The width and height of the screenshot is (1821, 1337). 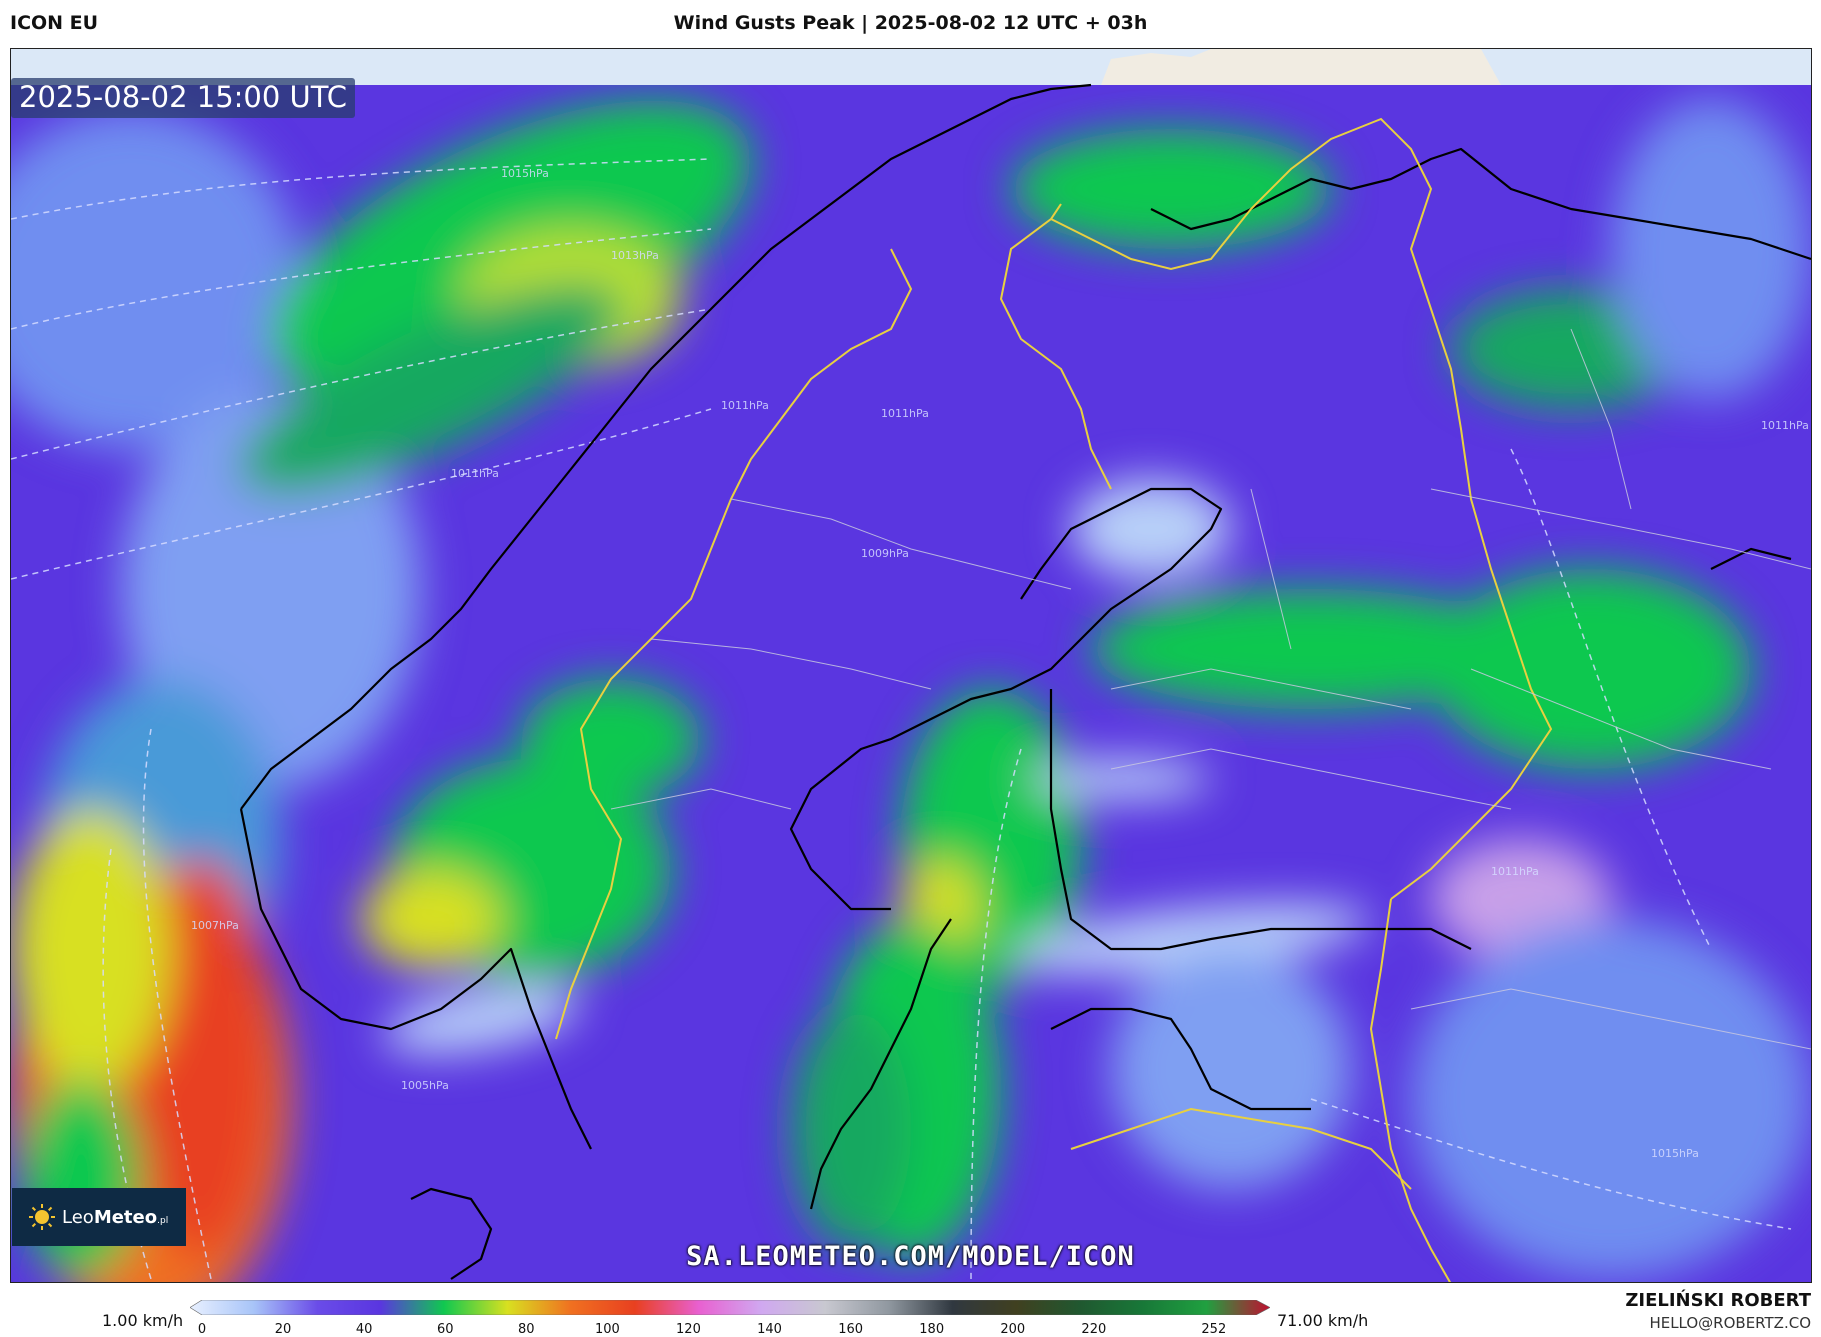 I want to click on sun-icon, so click(x=42, y=1217).